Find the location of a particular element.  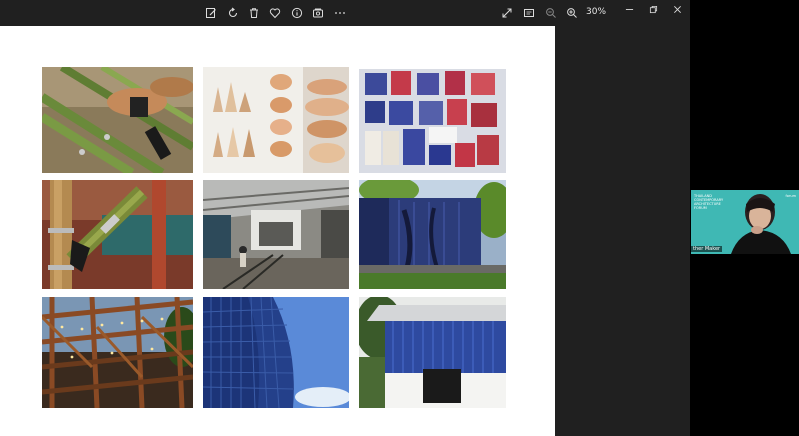

slideshow-icon is located at coordinates (529, 13).